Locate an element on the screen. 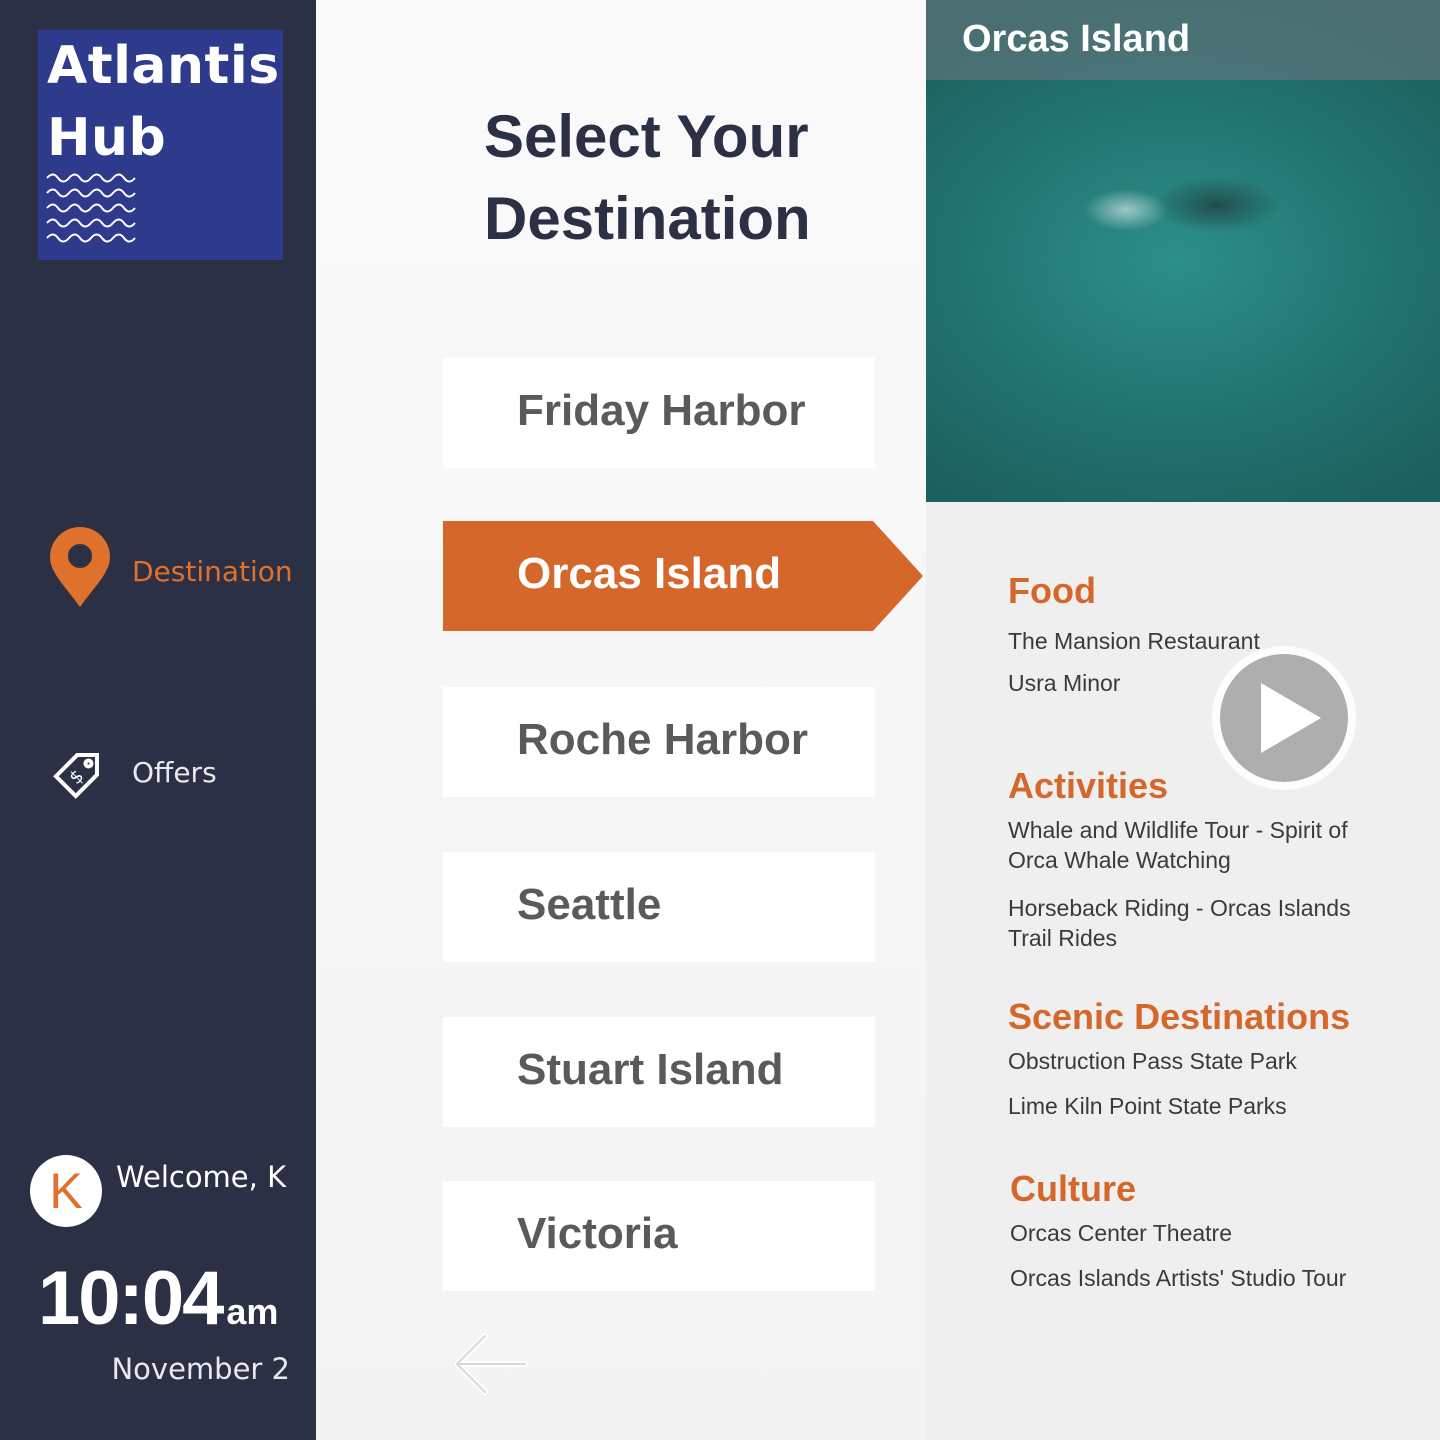 This screenshot has height=1440, width=1440. destination-button-roche-harbor: Roche Harbor is located at coordinates (659, 742).